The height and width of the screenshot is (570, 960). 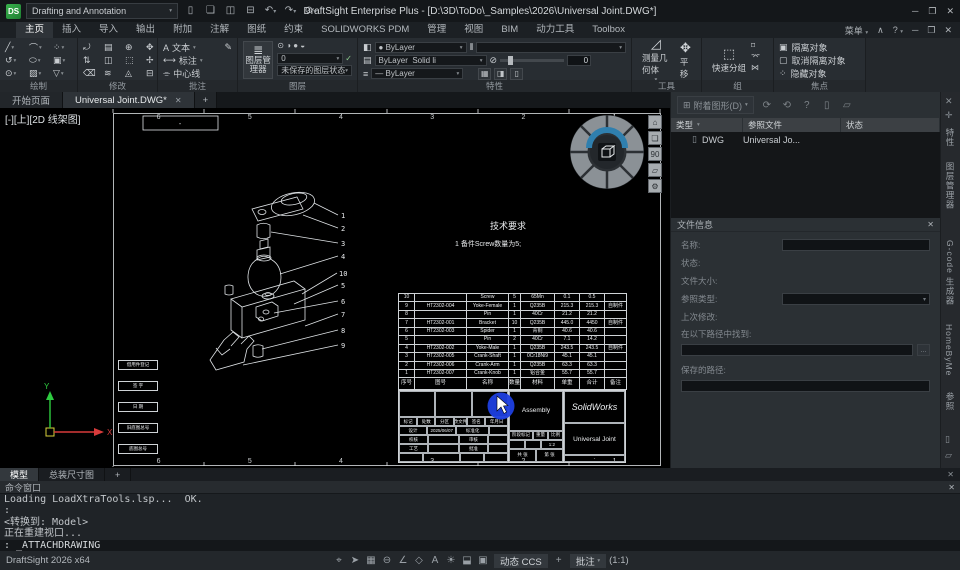 What do you see at coordinates (655, 154) in the screenshot?
I see `rotate-90-button: 90` at bounding box center [655, 154].